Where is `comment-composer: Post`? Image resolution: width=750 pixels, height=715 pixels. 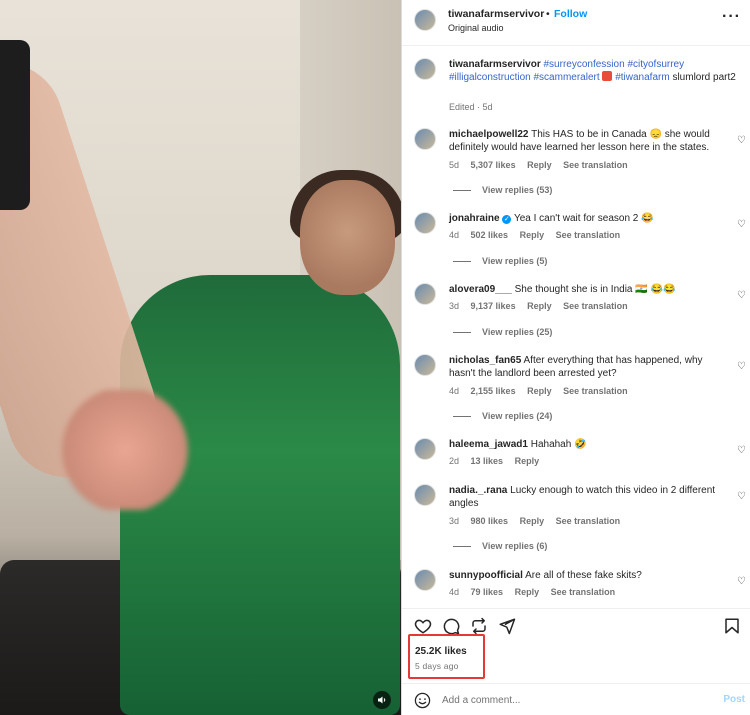 comment-composer: Post is located at coordinates (576, 699).